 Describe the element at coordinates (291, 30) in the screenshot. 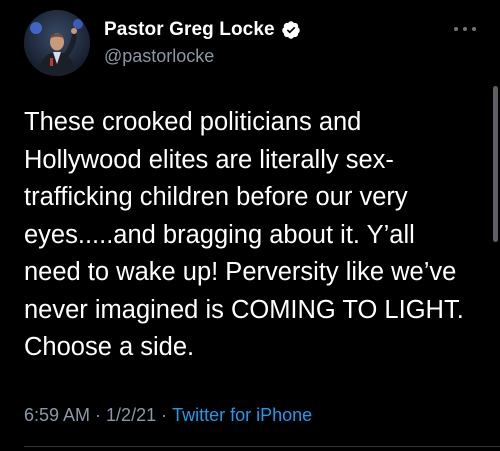

I see `verified-badge-icon` at that location.